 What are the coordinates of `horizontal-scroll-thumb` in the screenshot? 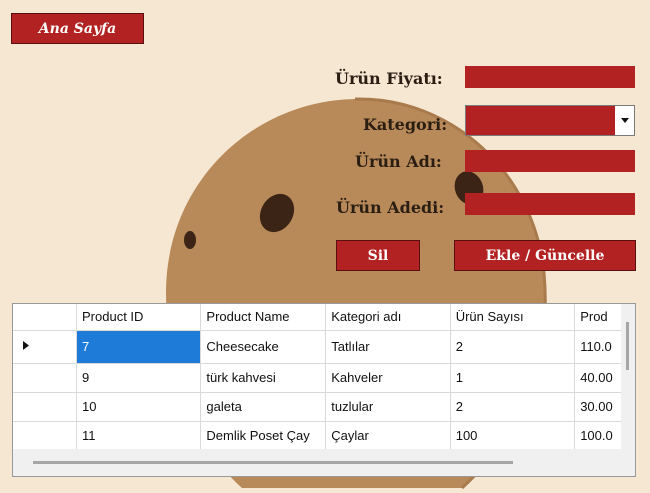 It's located at (273, 462).